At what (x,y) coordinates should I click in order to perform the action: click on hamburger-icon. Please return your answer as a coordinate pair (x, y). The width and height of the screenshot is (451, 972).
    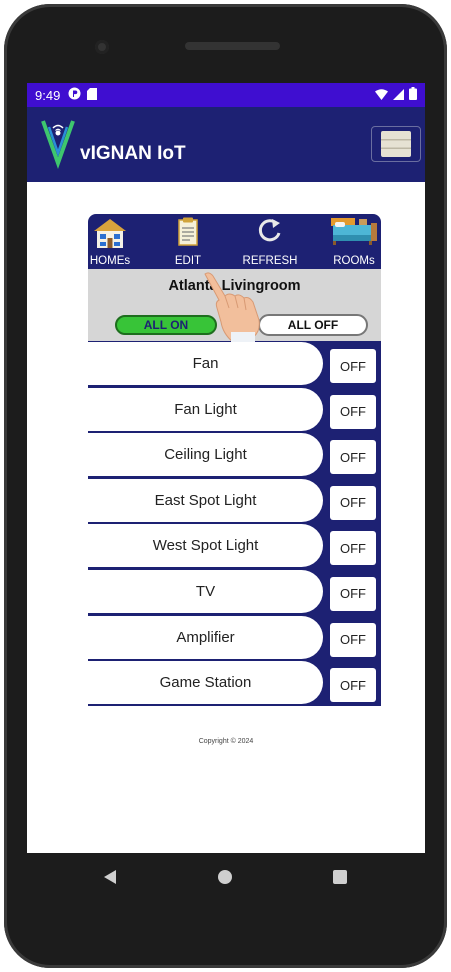
    Looking at the image, I should click on (396, 144).